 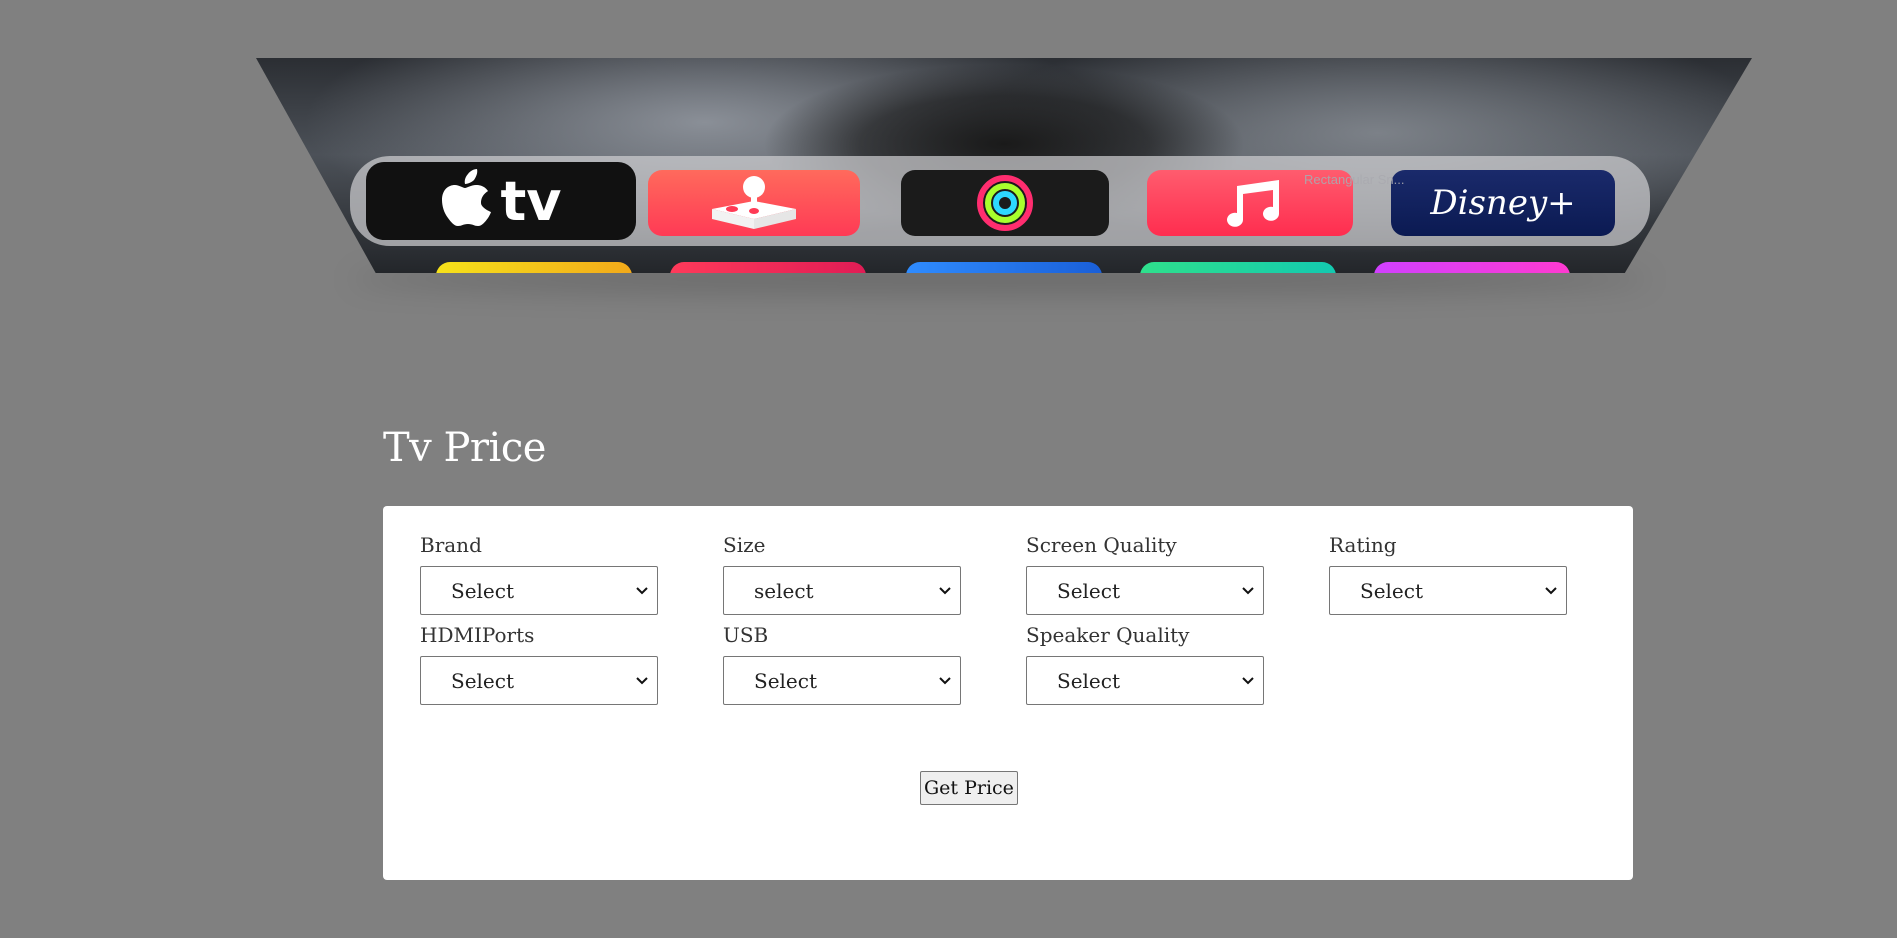 I want to click on size-select: select, so click(x=842, y=590).